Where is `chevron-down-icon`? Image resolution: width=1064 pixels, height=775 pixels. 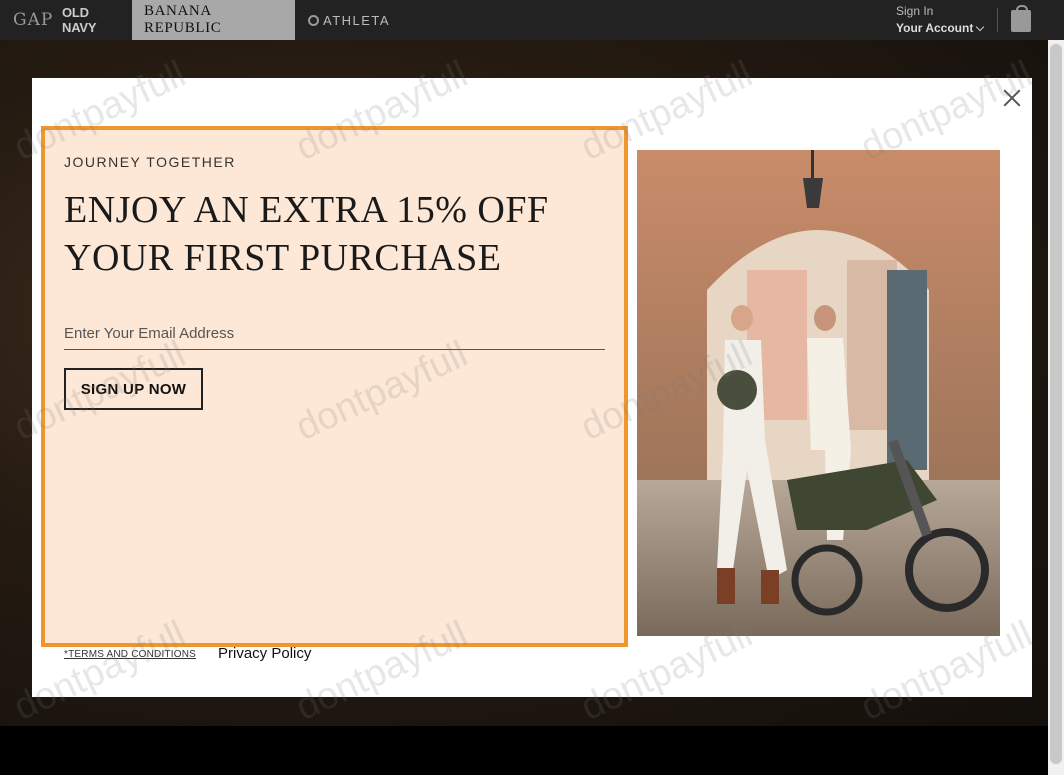
chevron-down-icon is located at coordinates (980, 26).